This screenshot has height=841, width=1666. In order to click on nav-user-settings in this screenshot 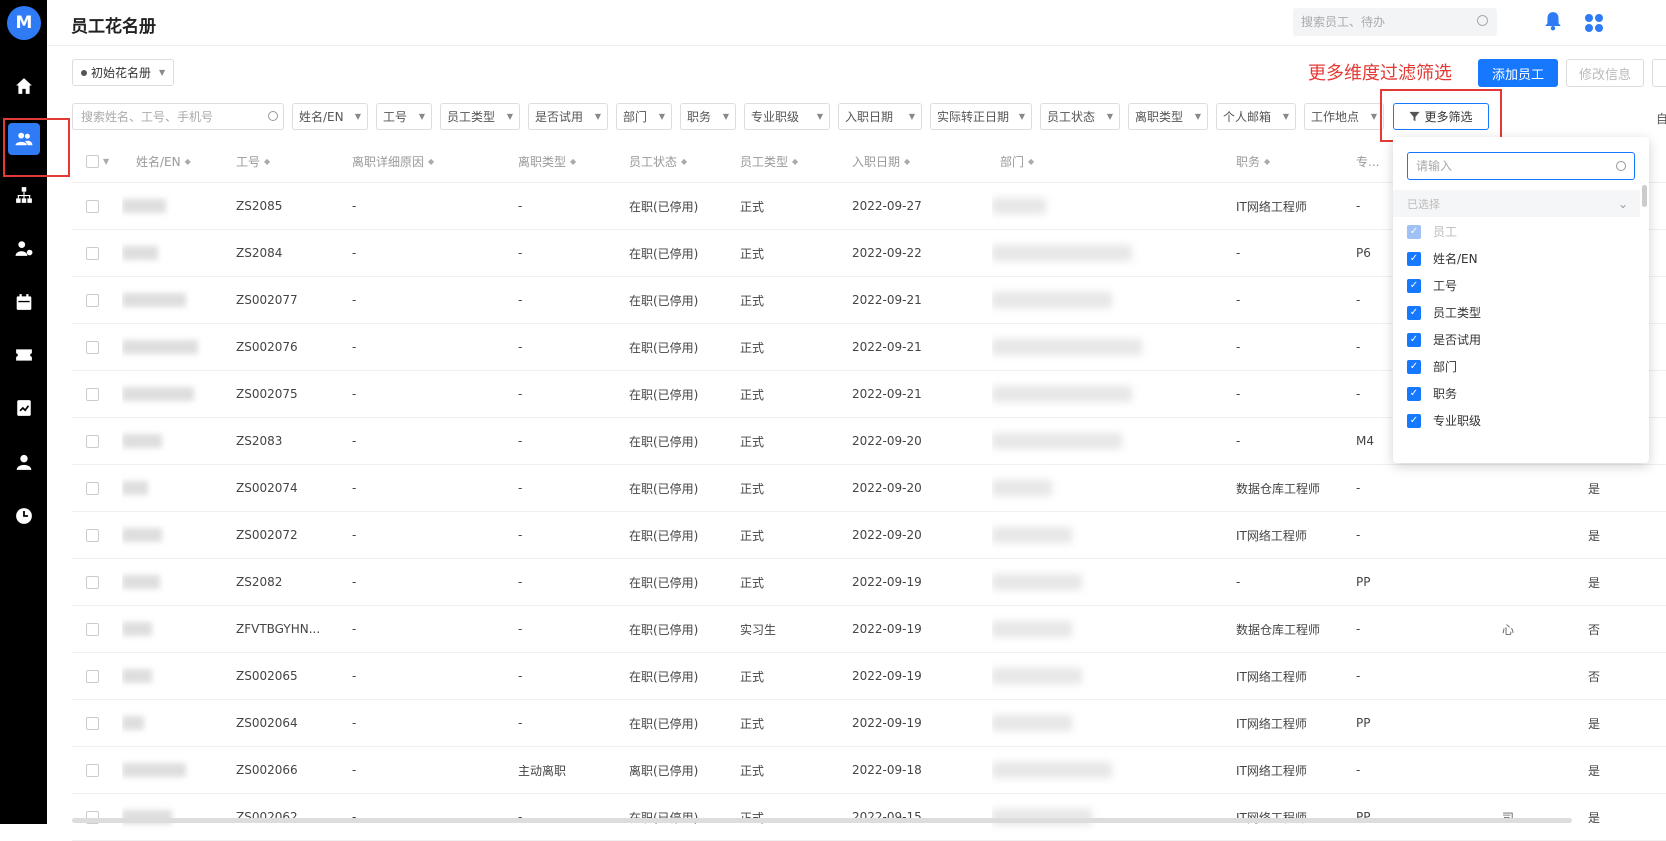, I will do `click(23, 248)`.